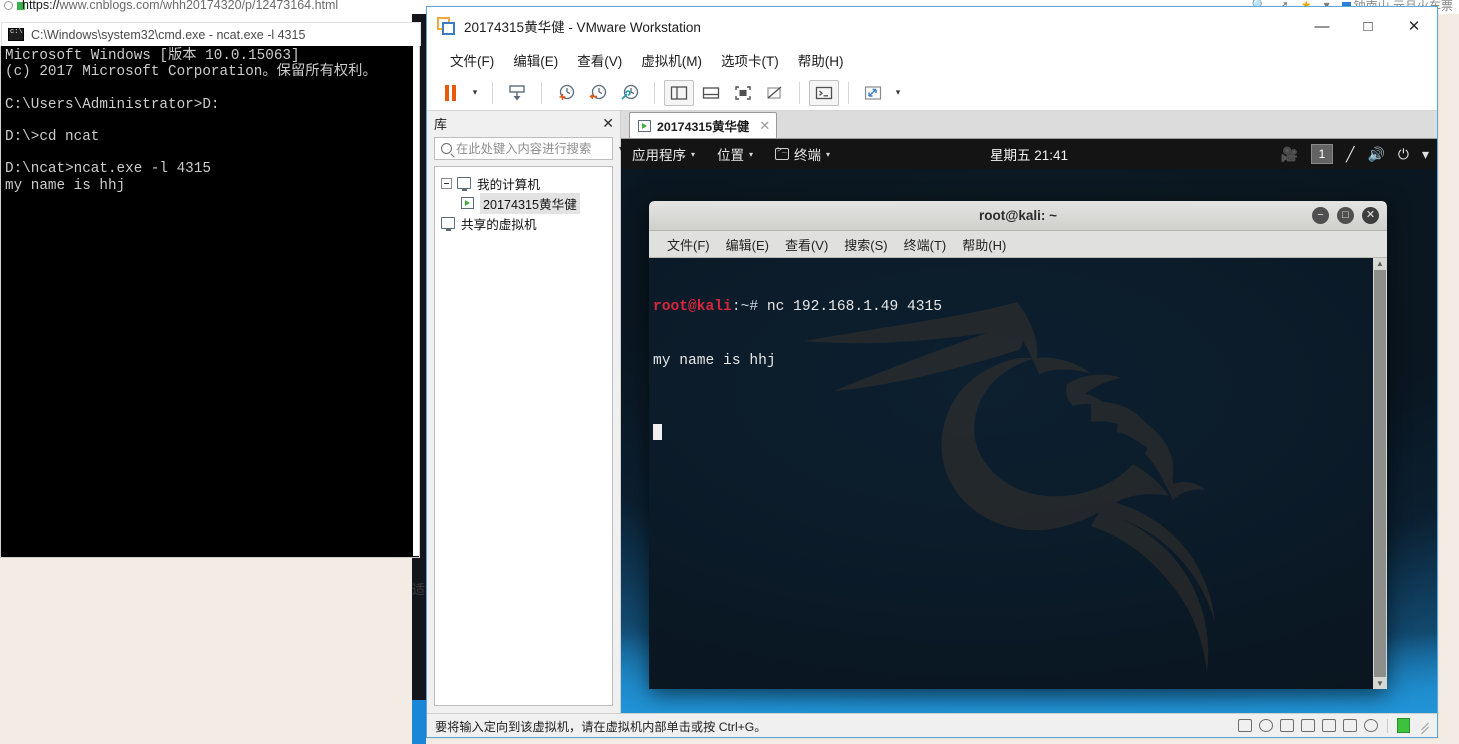  Describe the element at coordinates (1403, 725) in the screenshot. I see `message-icon` at that location.